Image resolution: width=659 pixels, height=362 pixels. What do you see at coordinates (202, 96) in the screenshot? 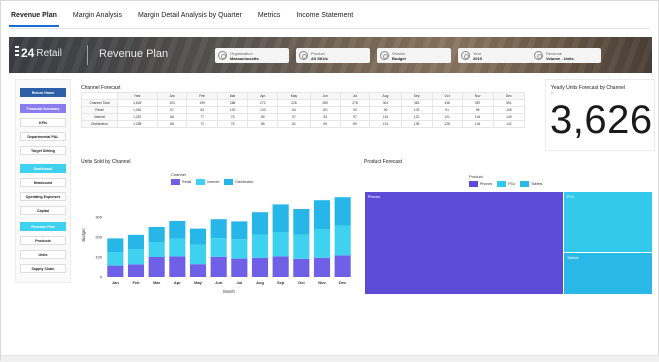
I see `column-header: Feb` at bounding box center [202, 96].